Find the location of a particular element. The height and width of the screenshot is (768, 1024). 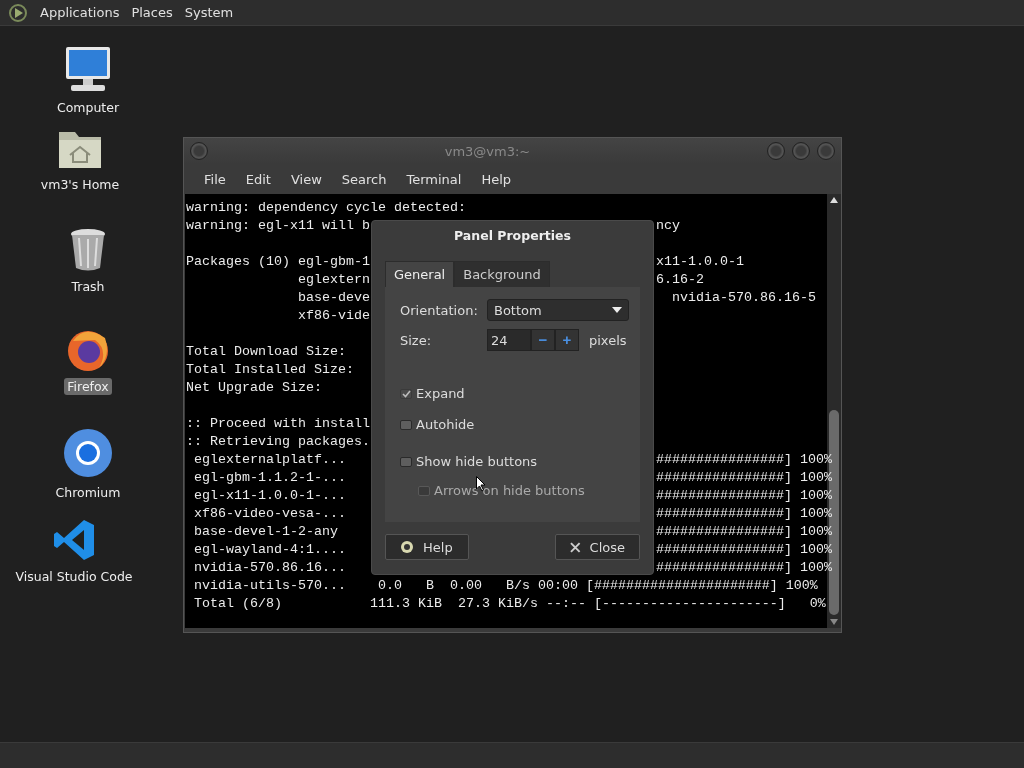

trash-icon is located at coordinates (88, 250).